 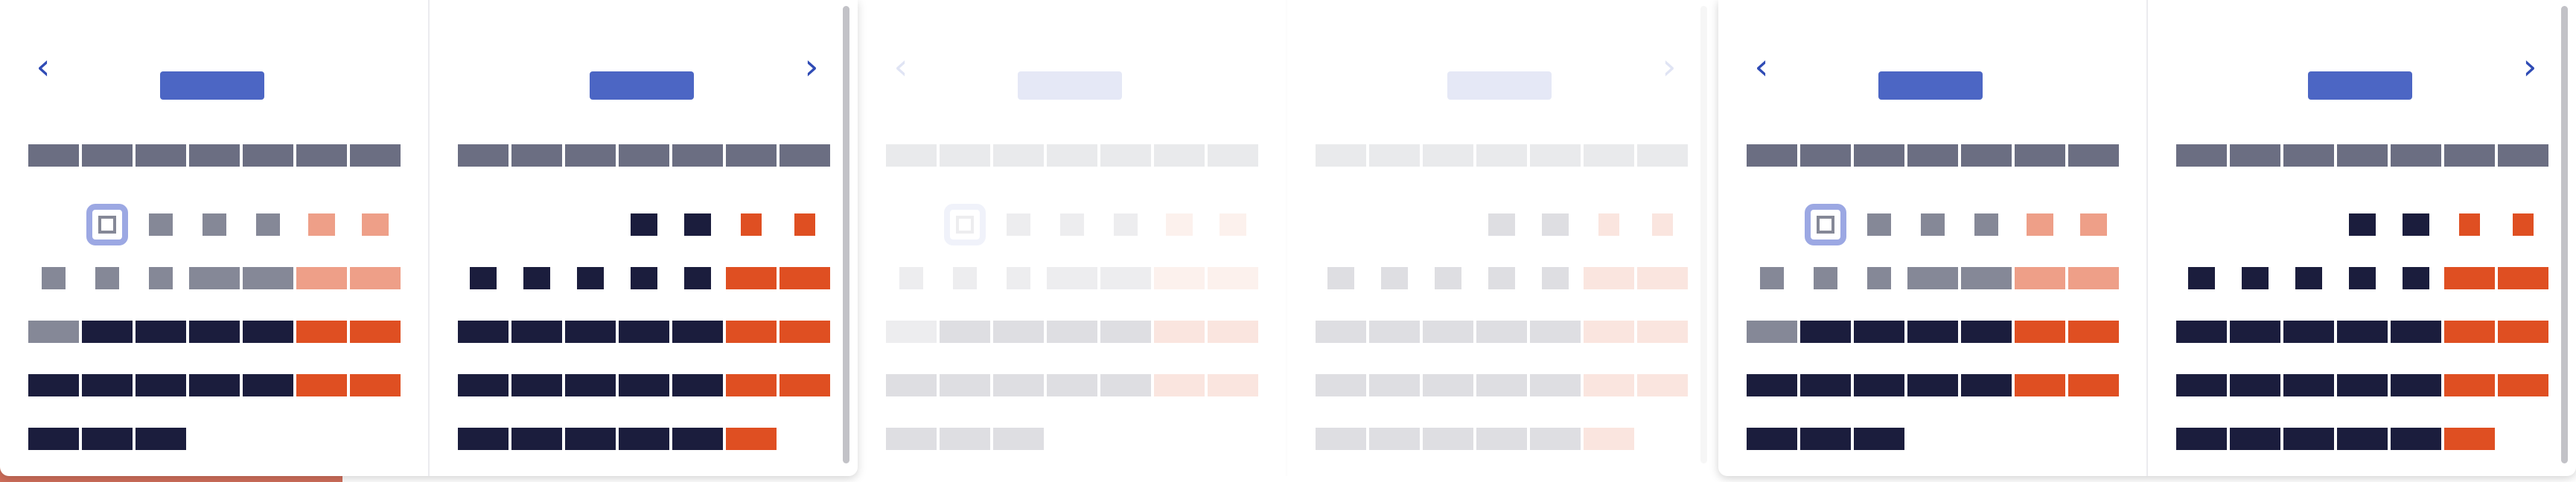 What do you see at coordinates (1825, 224) in the screenshot?
I see `today-day-cell` at bounding box center [1825, 224].